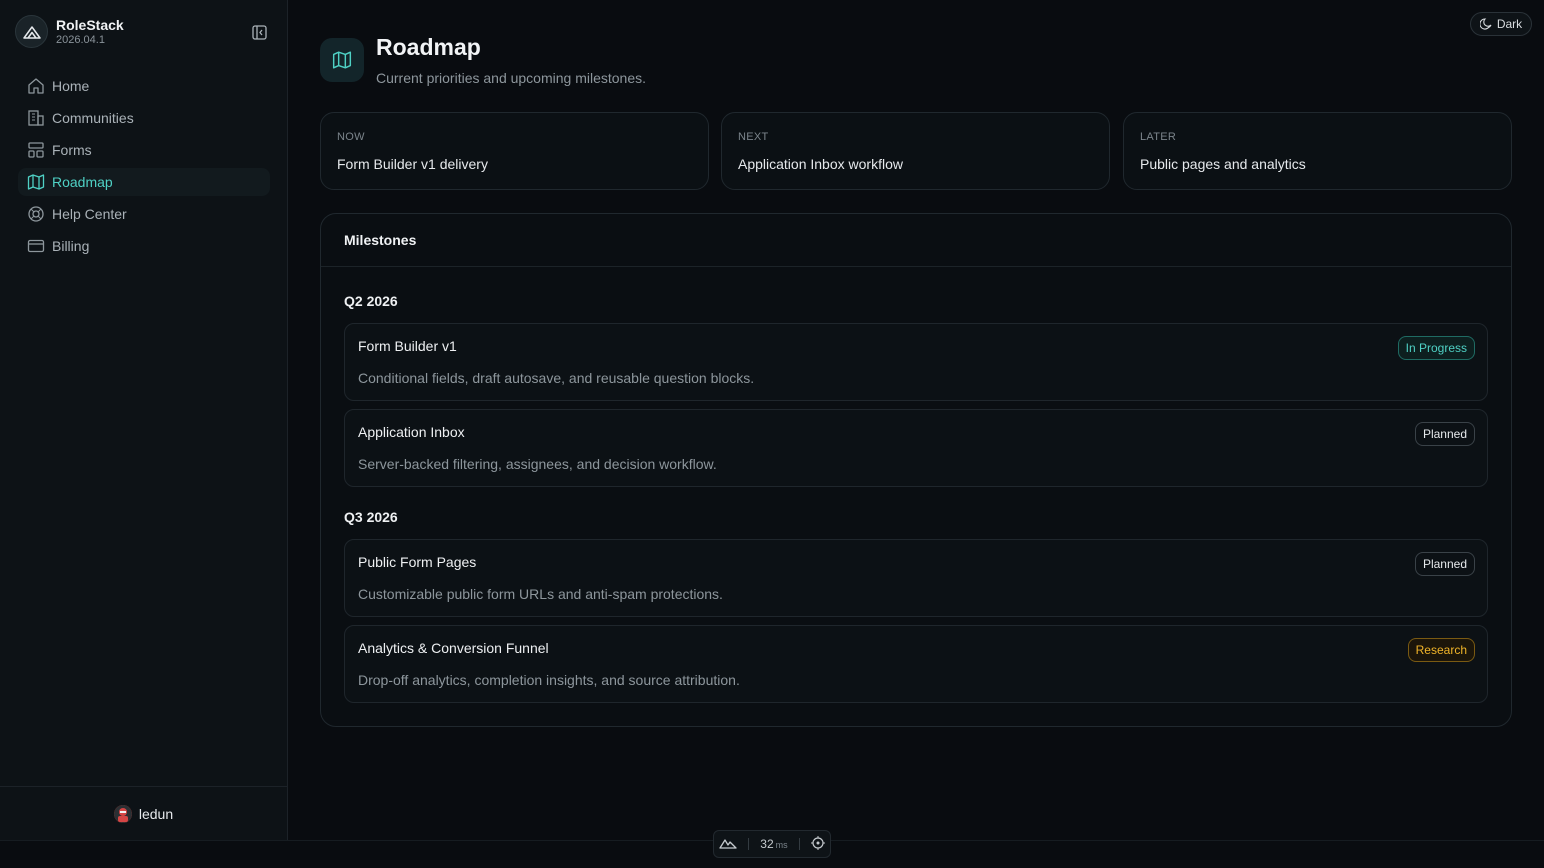 The width and height of the screenshot is (1544, 868). What do you see at coordinates (80, 39) in the screenshot?
I see `app-version: 2026.04.1` at bounding box center [80, 39].